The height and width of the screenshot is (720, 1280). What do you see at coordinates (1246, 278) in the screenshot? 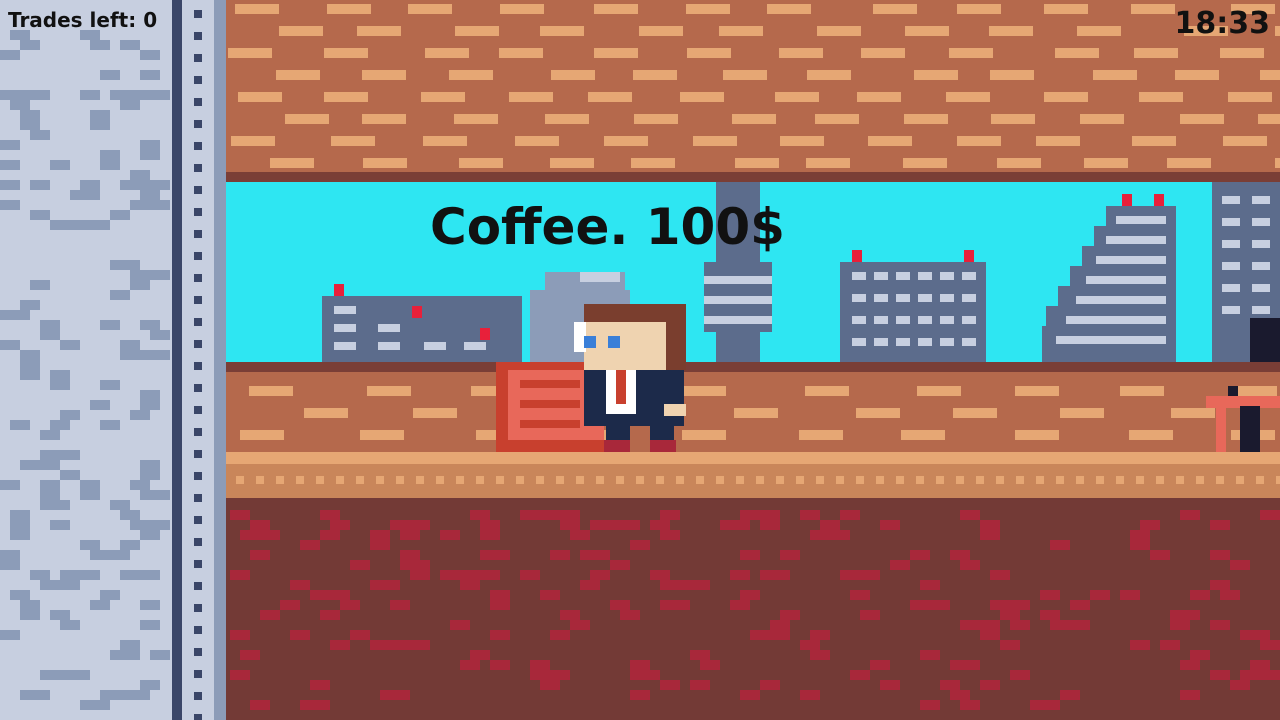
I see `building-right` at bounding box center [1246, 278].